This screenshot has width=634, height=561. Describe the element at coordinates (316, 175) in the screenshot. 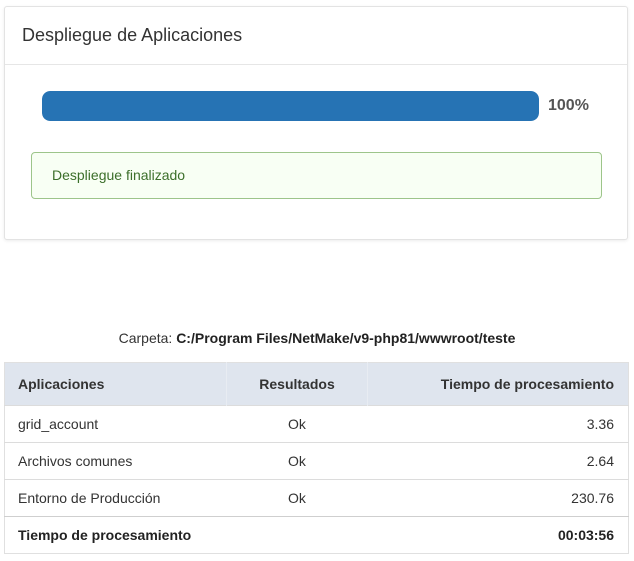

I see `status-alert: Despliegue finalizado` at that location.